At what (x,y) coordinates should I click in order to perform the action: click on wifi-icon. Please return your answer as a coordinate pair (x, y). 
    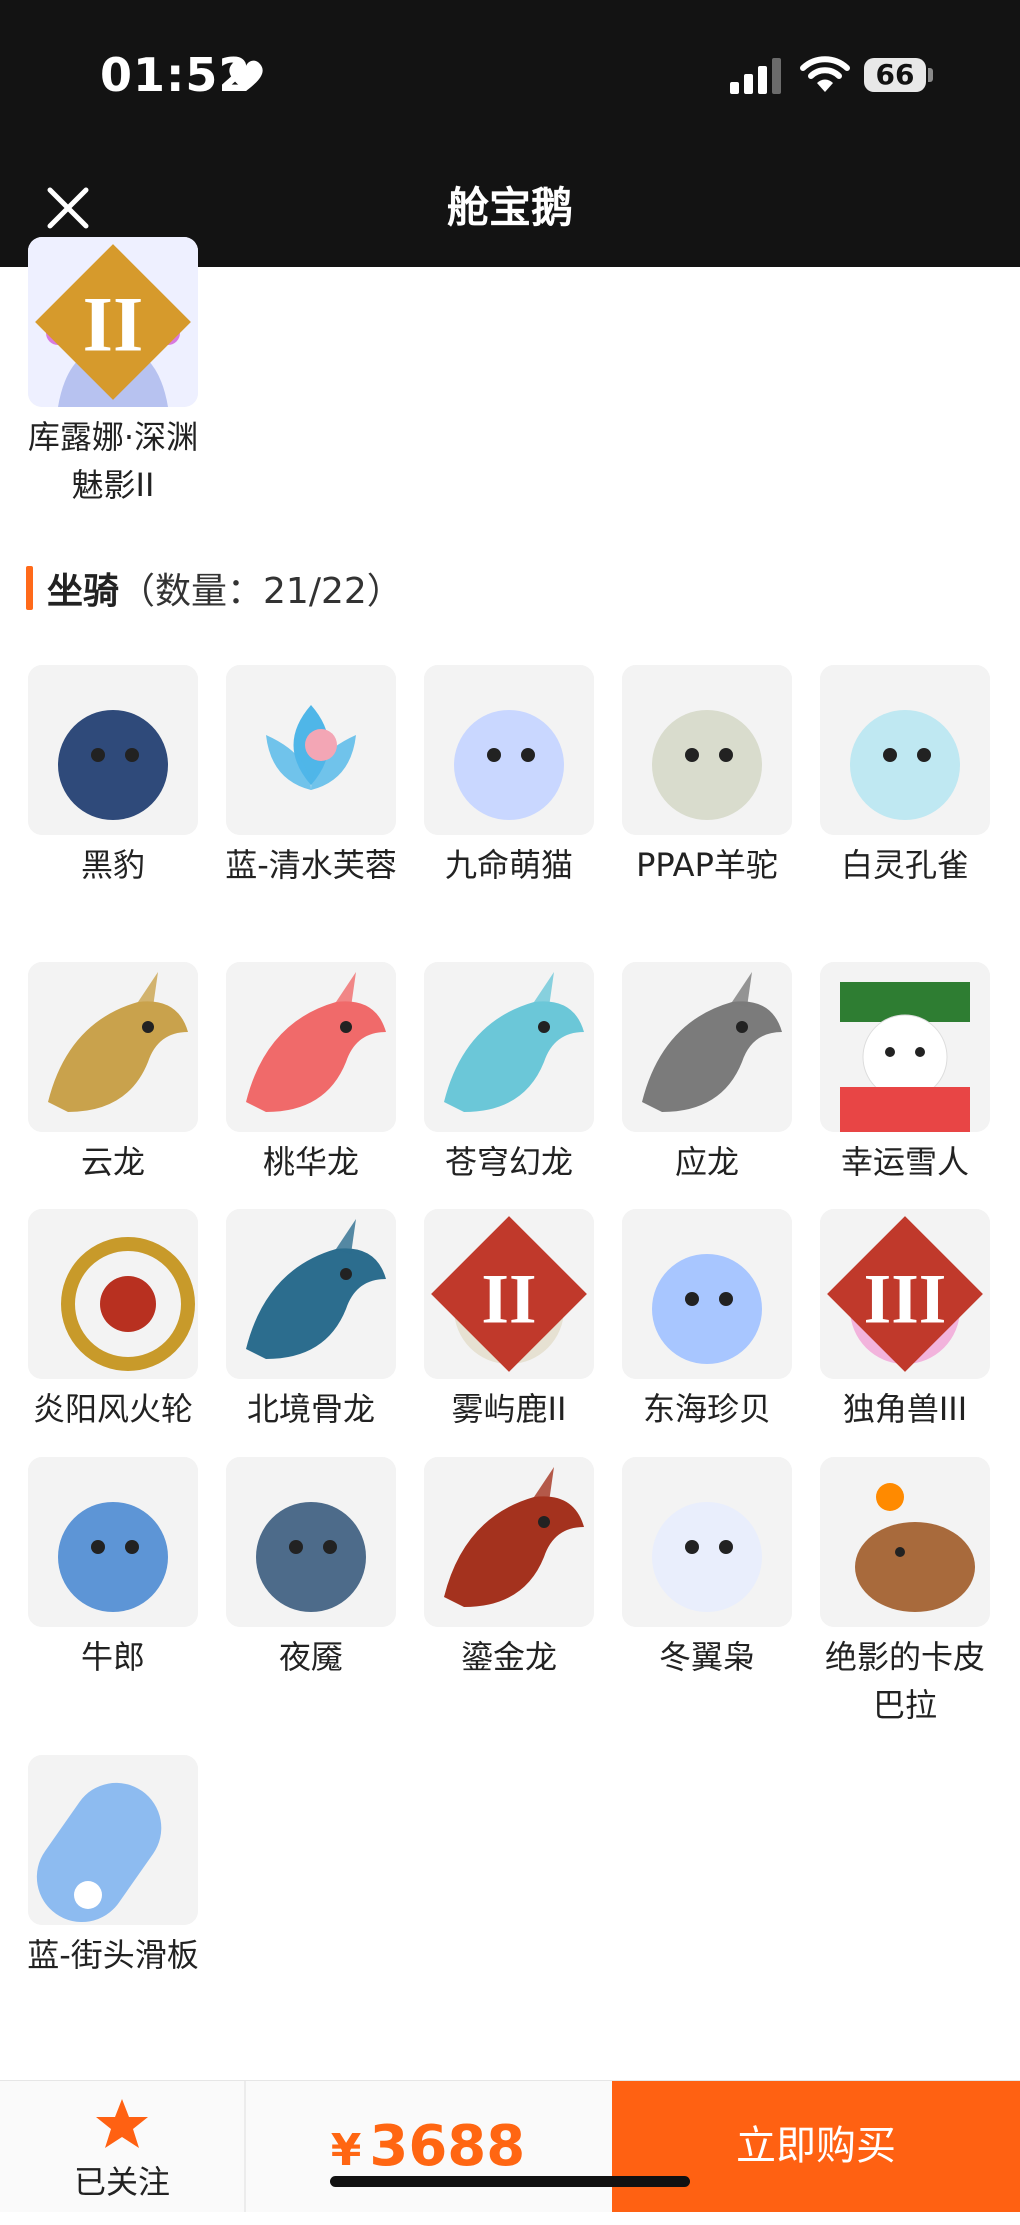
    Looking at the image, I should click on (825, 74).